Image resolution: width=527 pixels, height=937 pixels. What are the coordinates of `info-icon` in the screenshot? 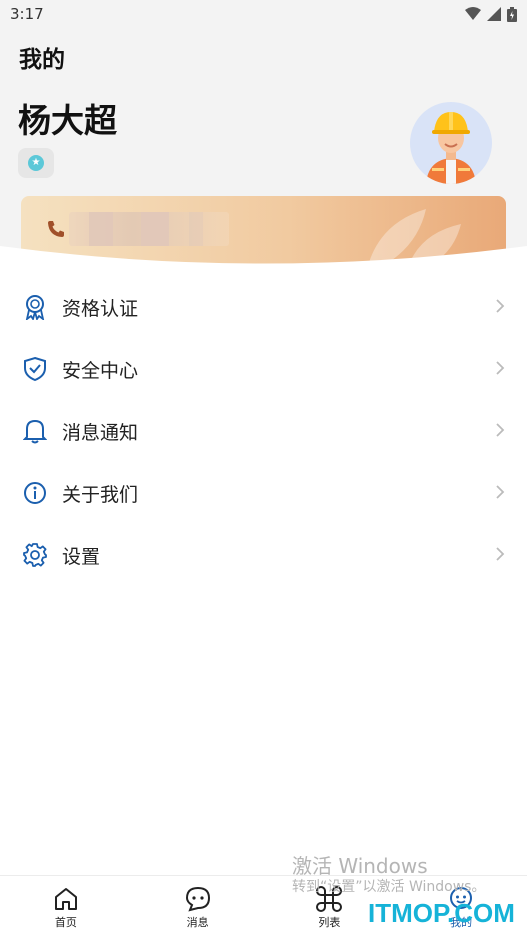 It's located at (35, 493).